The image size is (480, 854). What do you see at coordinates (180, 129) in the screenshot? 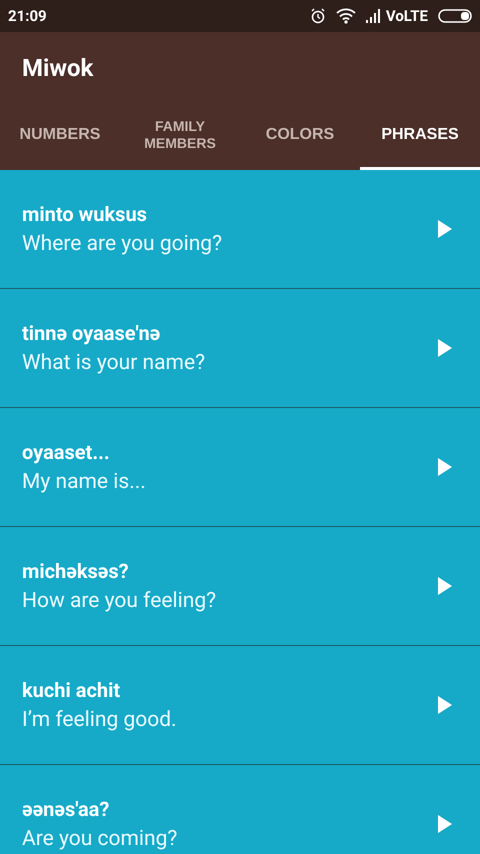
I see `tab: FAMILY MEMBERS` at bounding box center [180, 129].